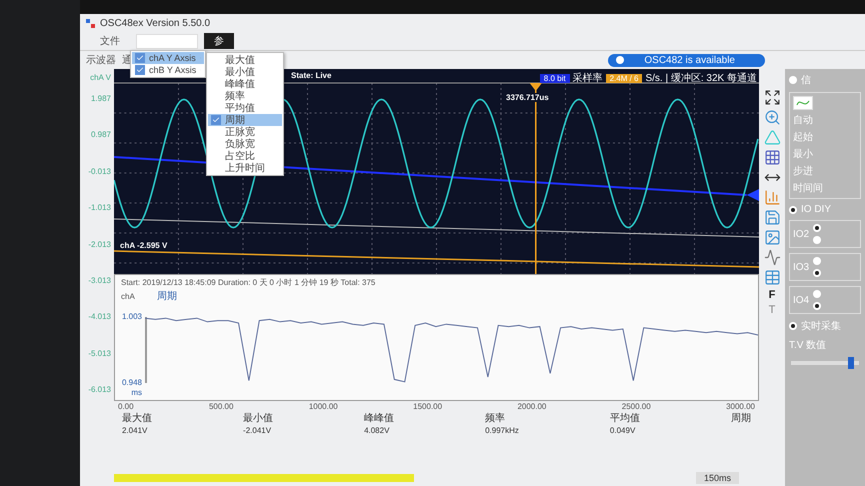 This screenshot has width=865, height=486. Describe the element at coordinates (623, 430) in the screenshot. I see `measure-value: 0.049V` at that location.